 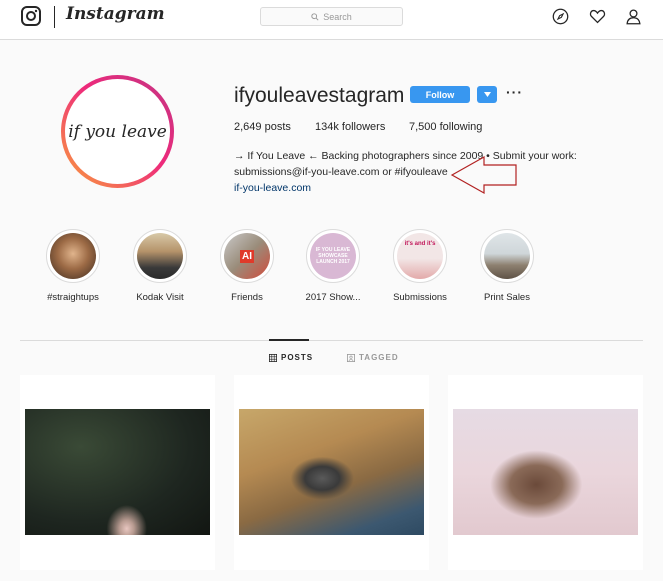 What do you see at coordinates (337, 16) in the screenshot?
I see `search-placeholder: Search` at bounding box center [337, 16].